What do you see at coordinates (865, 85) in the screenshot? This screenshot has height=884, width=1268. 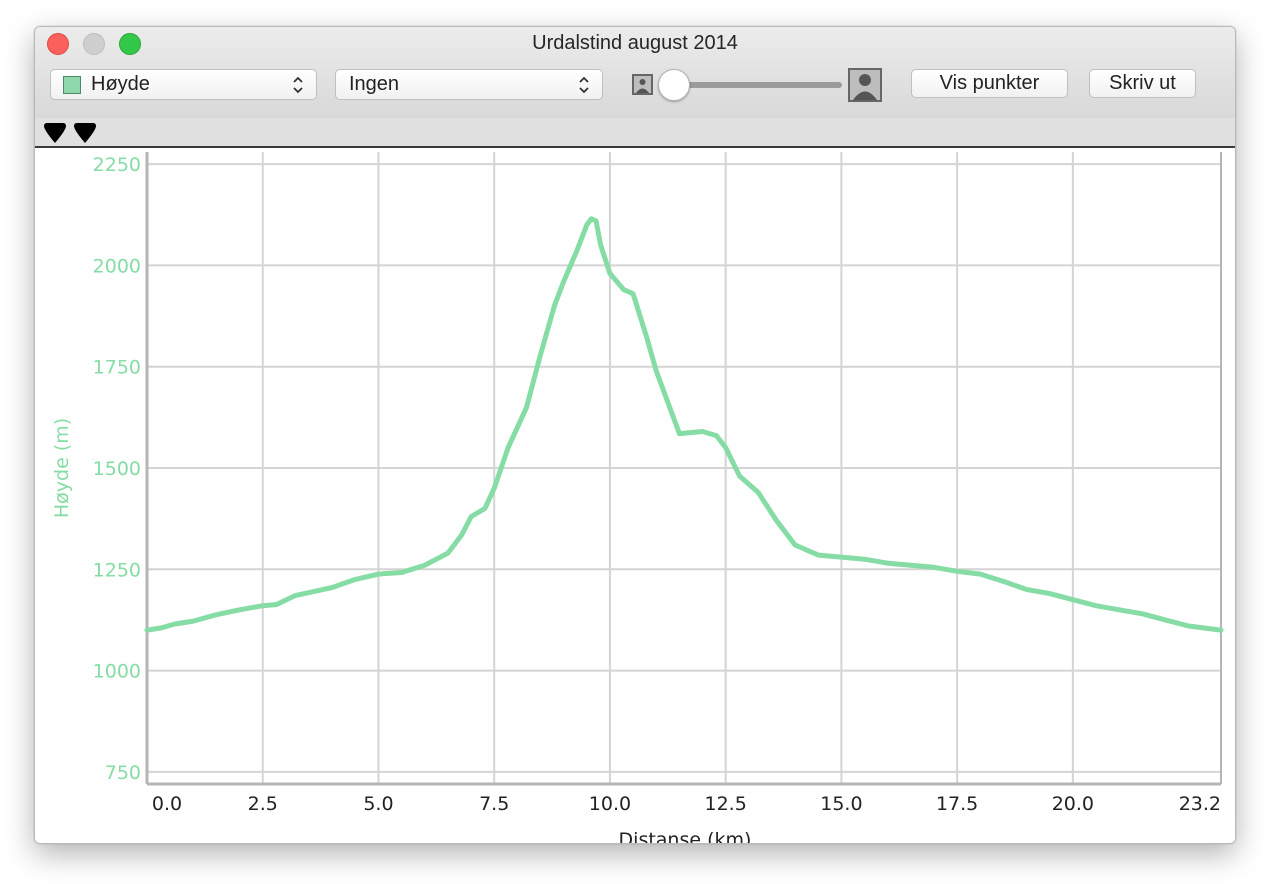 I see `person-photo-large-icon` at bounding box center [865, 85].